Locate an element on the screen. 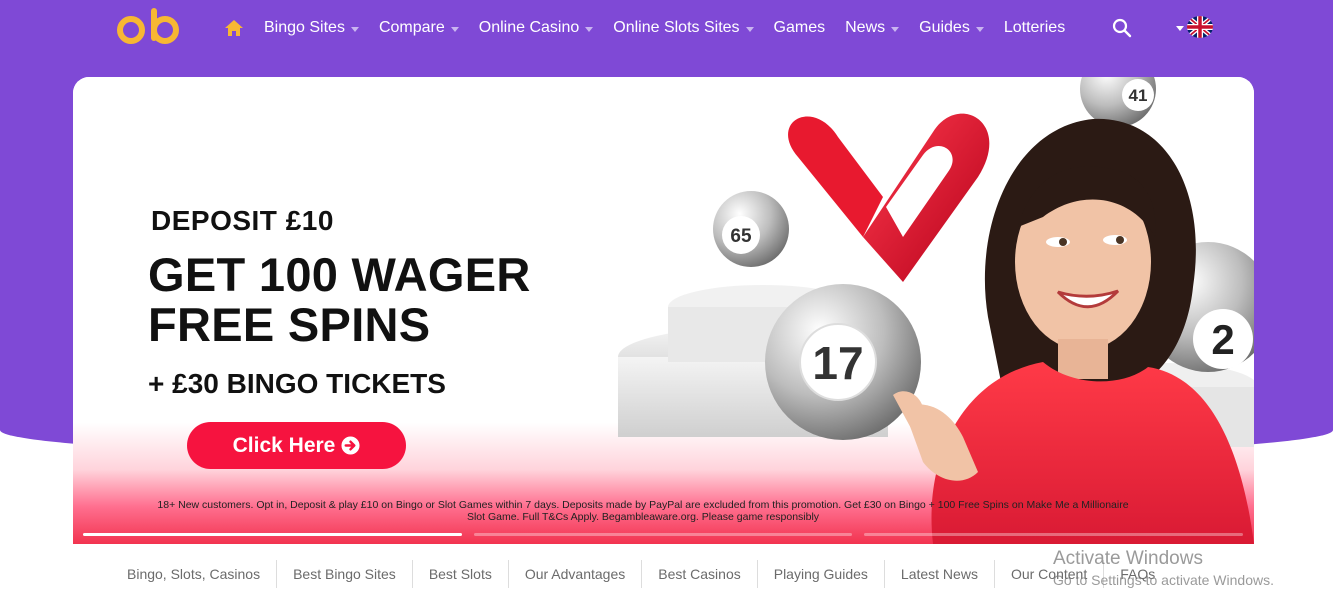 The image size is (1333, 607). svg-text: 65 is located at coordinates (741, 236).